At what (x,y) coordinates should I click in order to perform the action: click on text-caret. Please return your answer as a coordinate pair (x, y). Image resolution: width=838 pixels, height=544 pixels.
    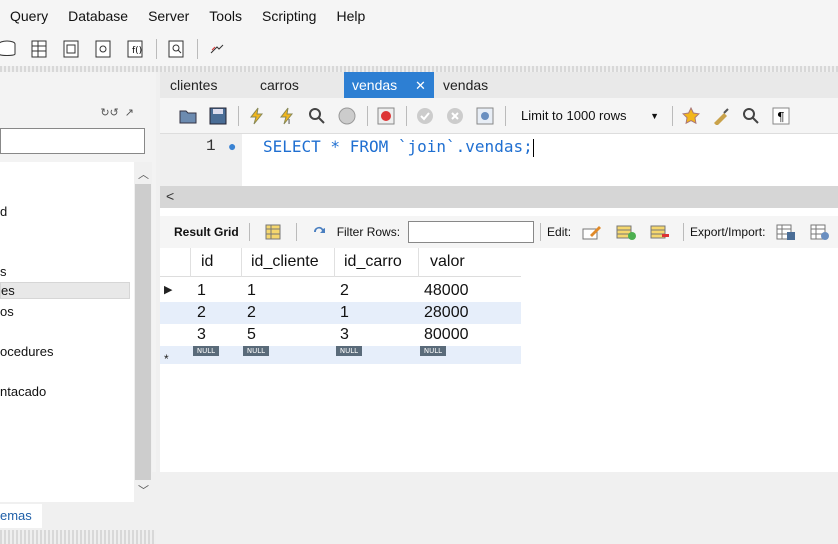
    Looking at the image, I should click on (533, 147).